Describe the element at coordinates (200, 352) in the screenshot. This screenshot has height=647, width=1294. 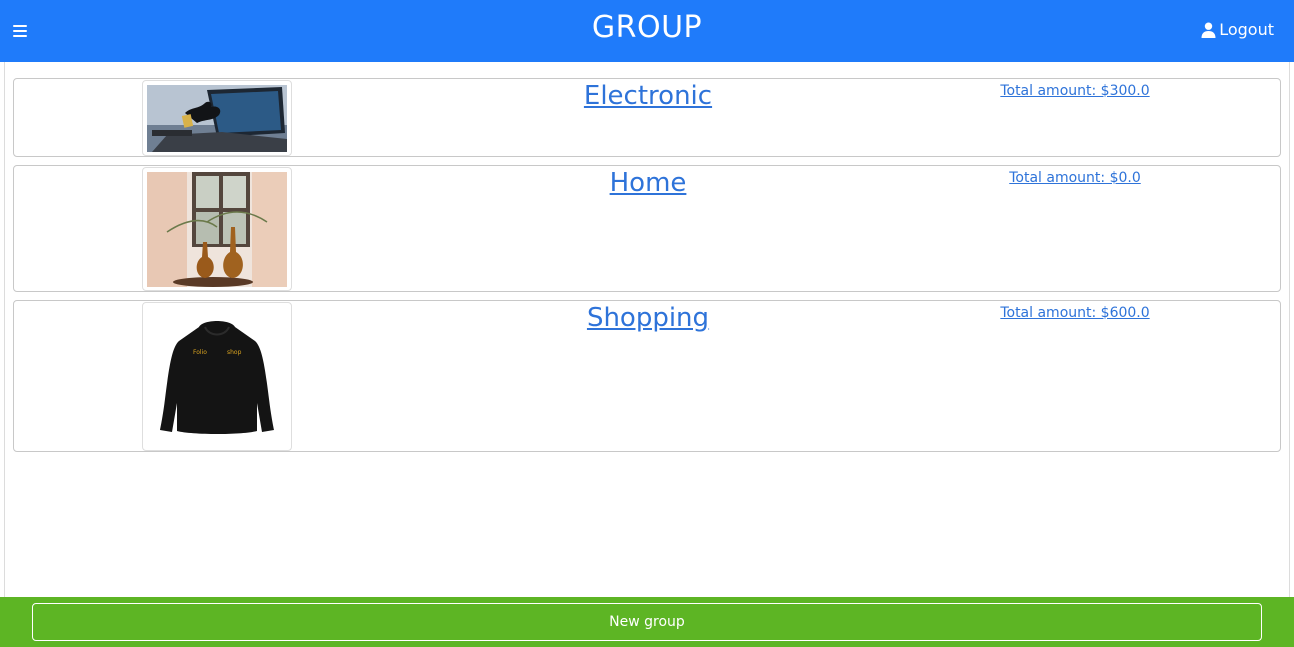
I see `svg-text: Folio` at that location.